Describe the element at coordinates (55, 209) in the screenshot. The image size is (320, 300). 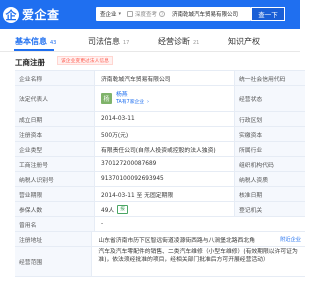
I see `field-label: 参保人数` at that location.